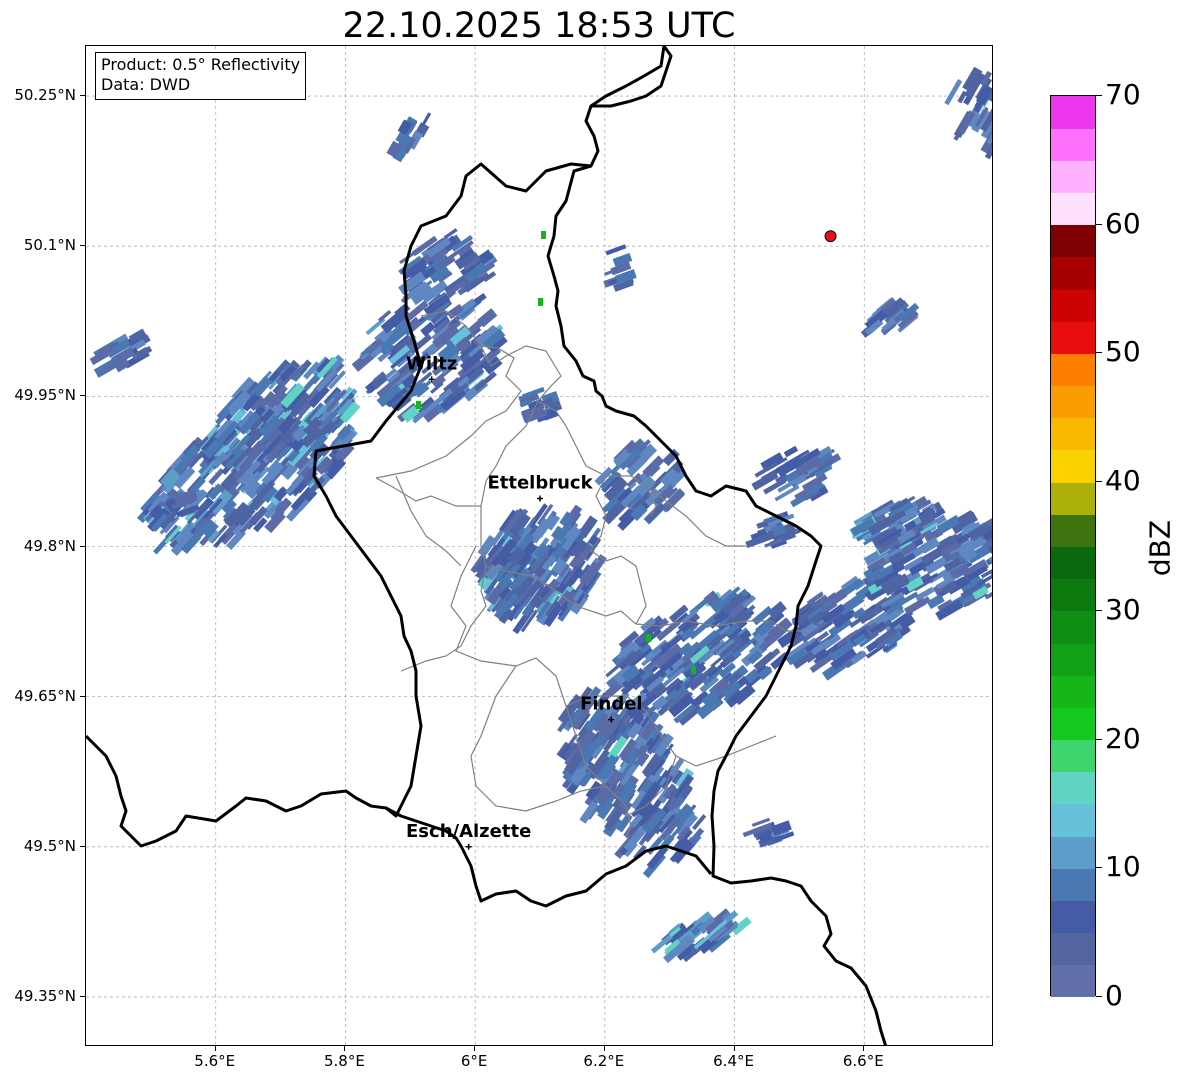  I want to click on lon-tick-label: 6°E, so click(474, 1061).